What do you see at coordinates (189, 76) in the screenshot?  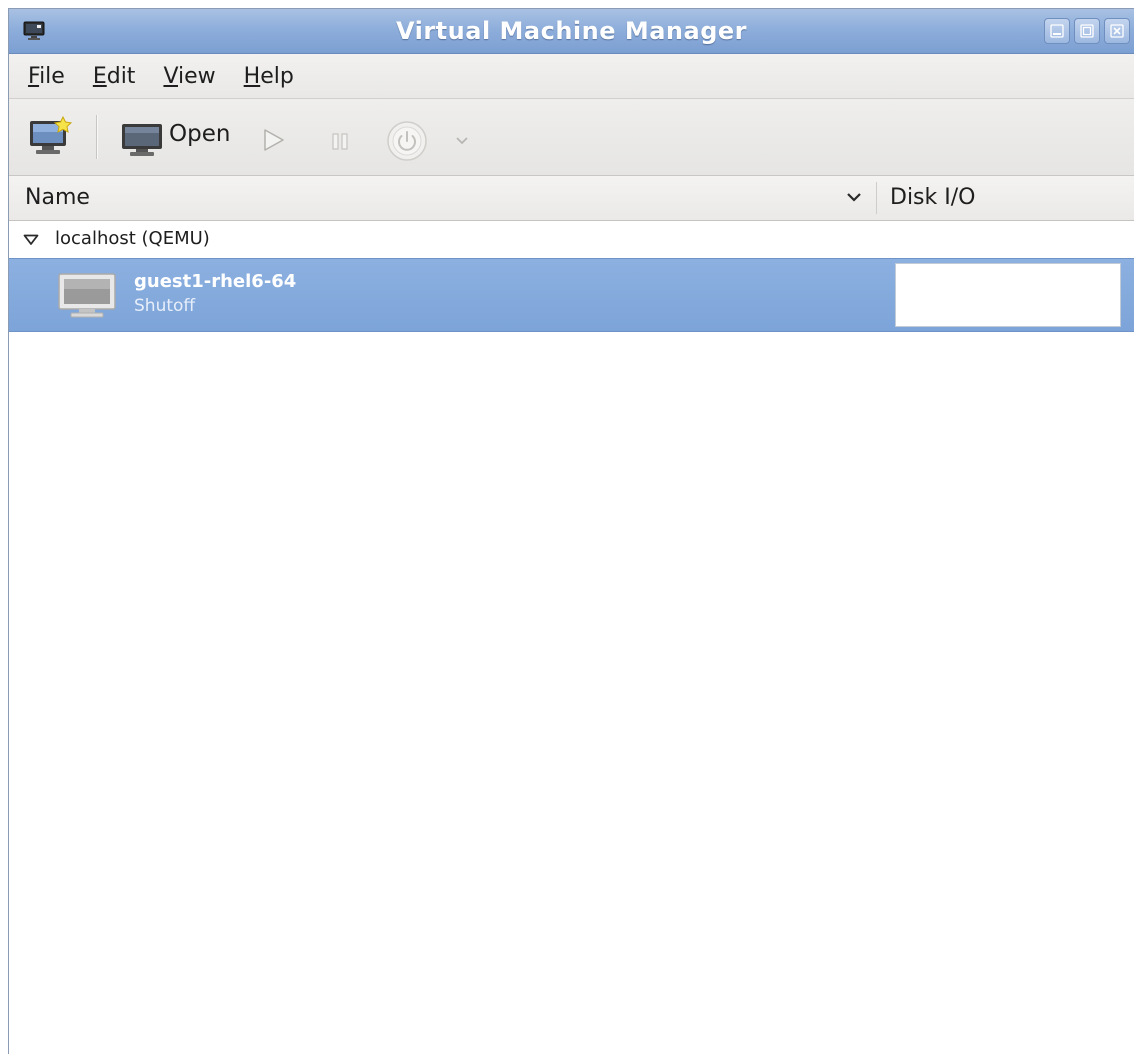 I see `menu-view: View` at bounding box center [189, 76].